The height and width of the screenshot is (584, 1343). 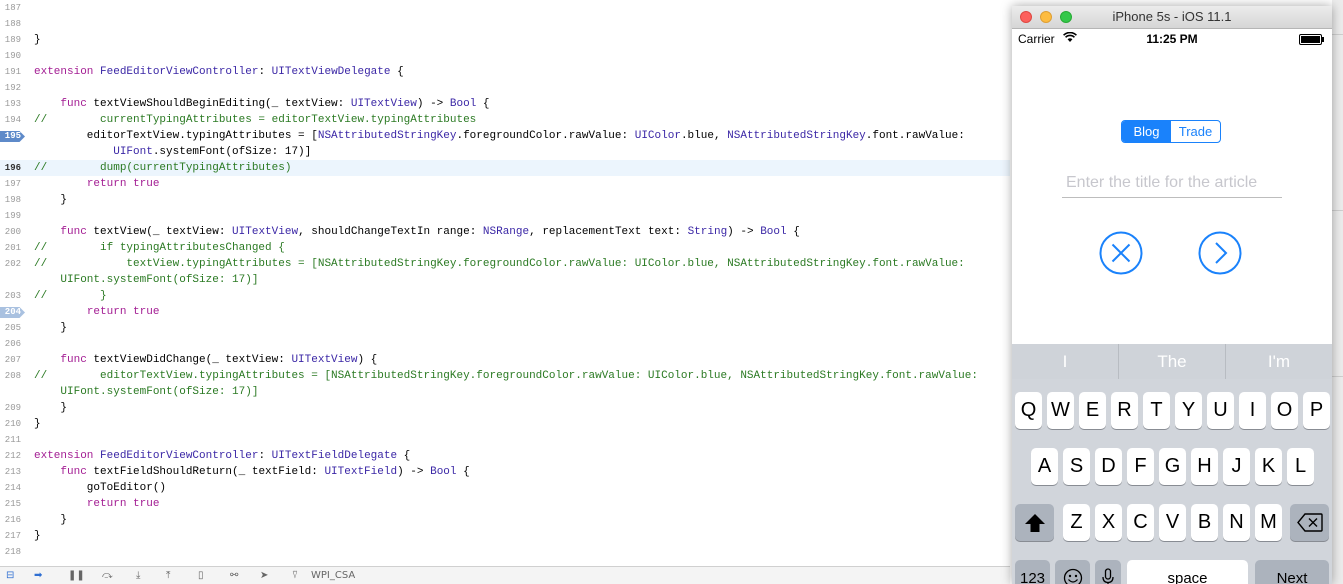 What do you see at coordinates (505, 88) in the screenshot?
I see `code-line: 192` at bounding box center [505, 88].